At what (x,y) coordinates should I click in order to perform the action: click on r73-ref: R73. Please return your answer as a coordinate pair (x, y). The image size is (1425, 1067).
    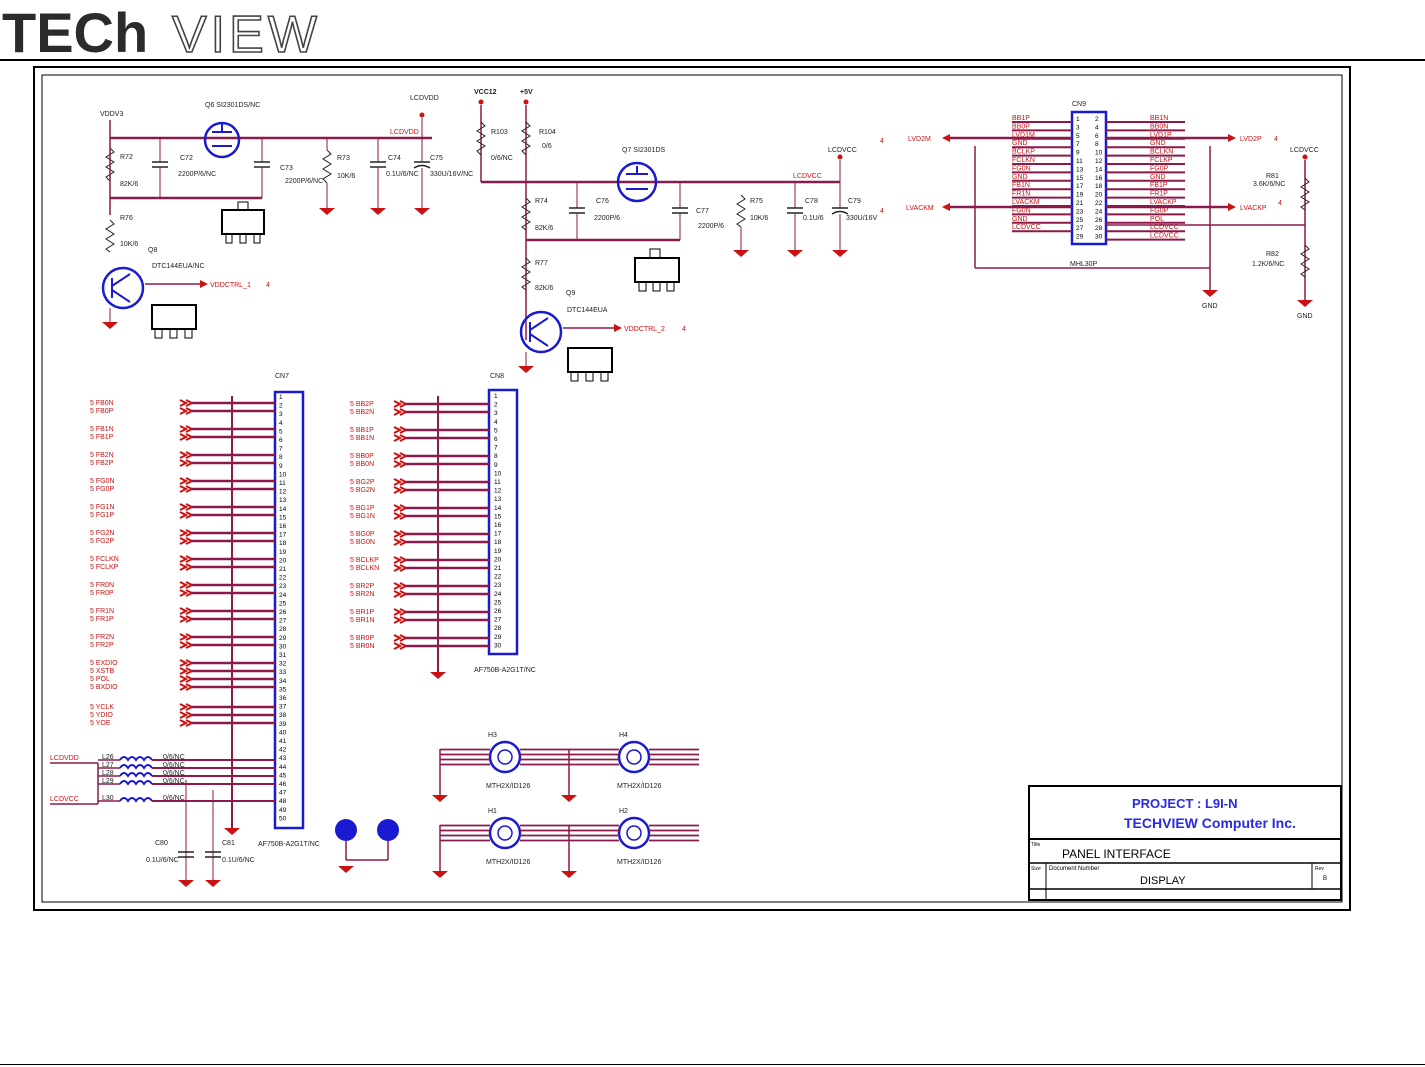
    Looking at the image, I should click on (343, 158).